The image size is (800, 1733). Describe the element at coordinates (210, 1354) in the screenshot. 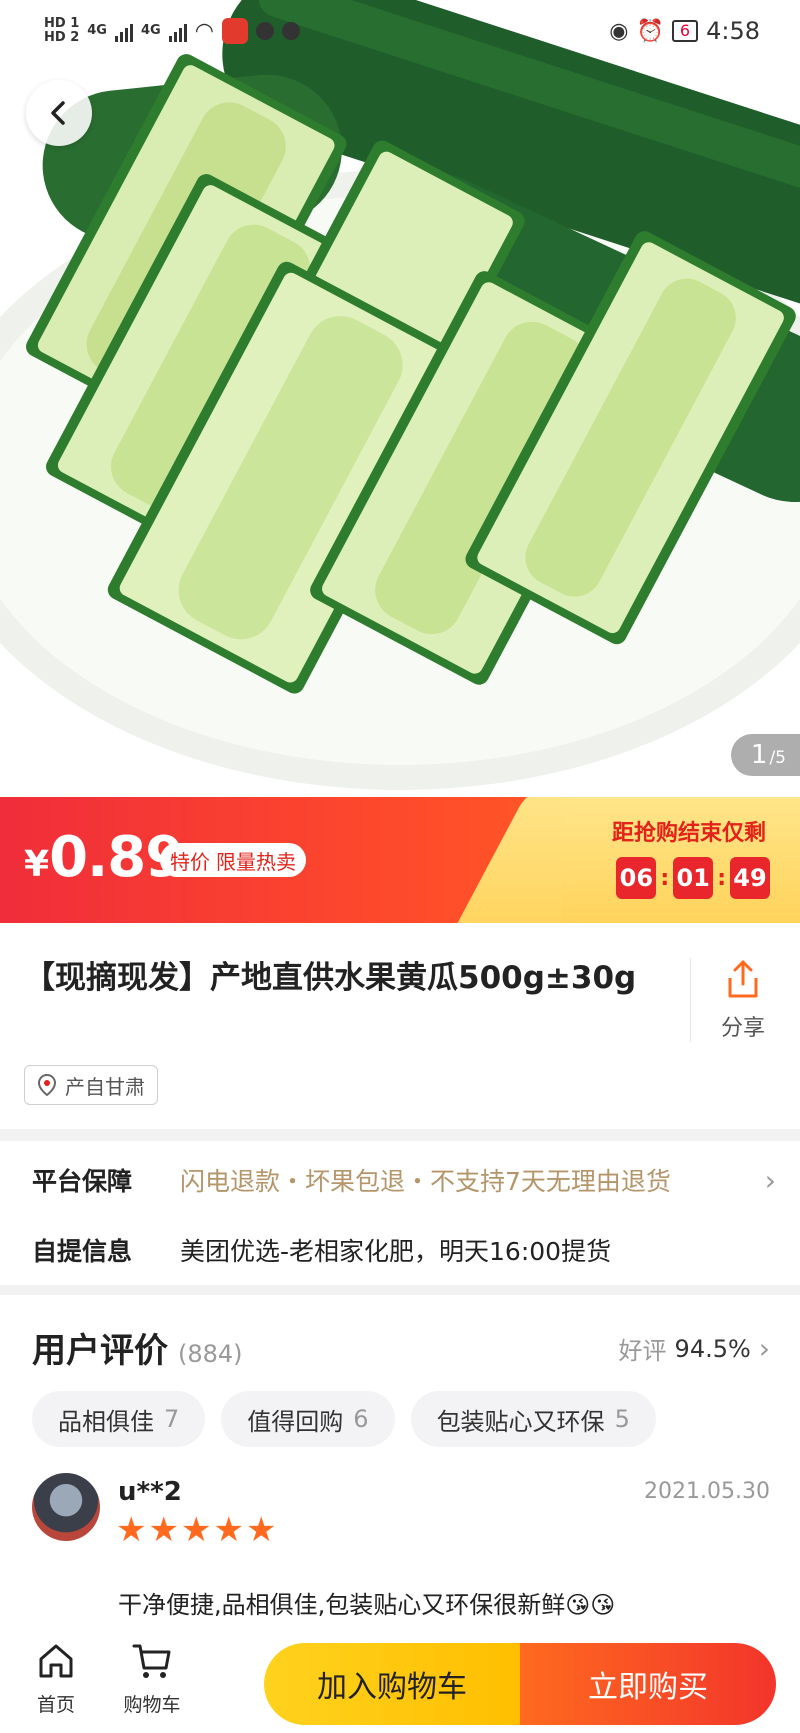

I see `reviews-count: (884)` at that location.